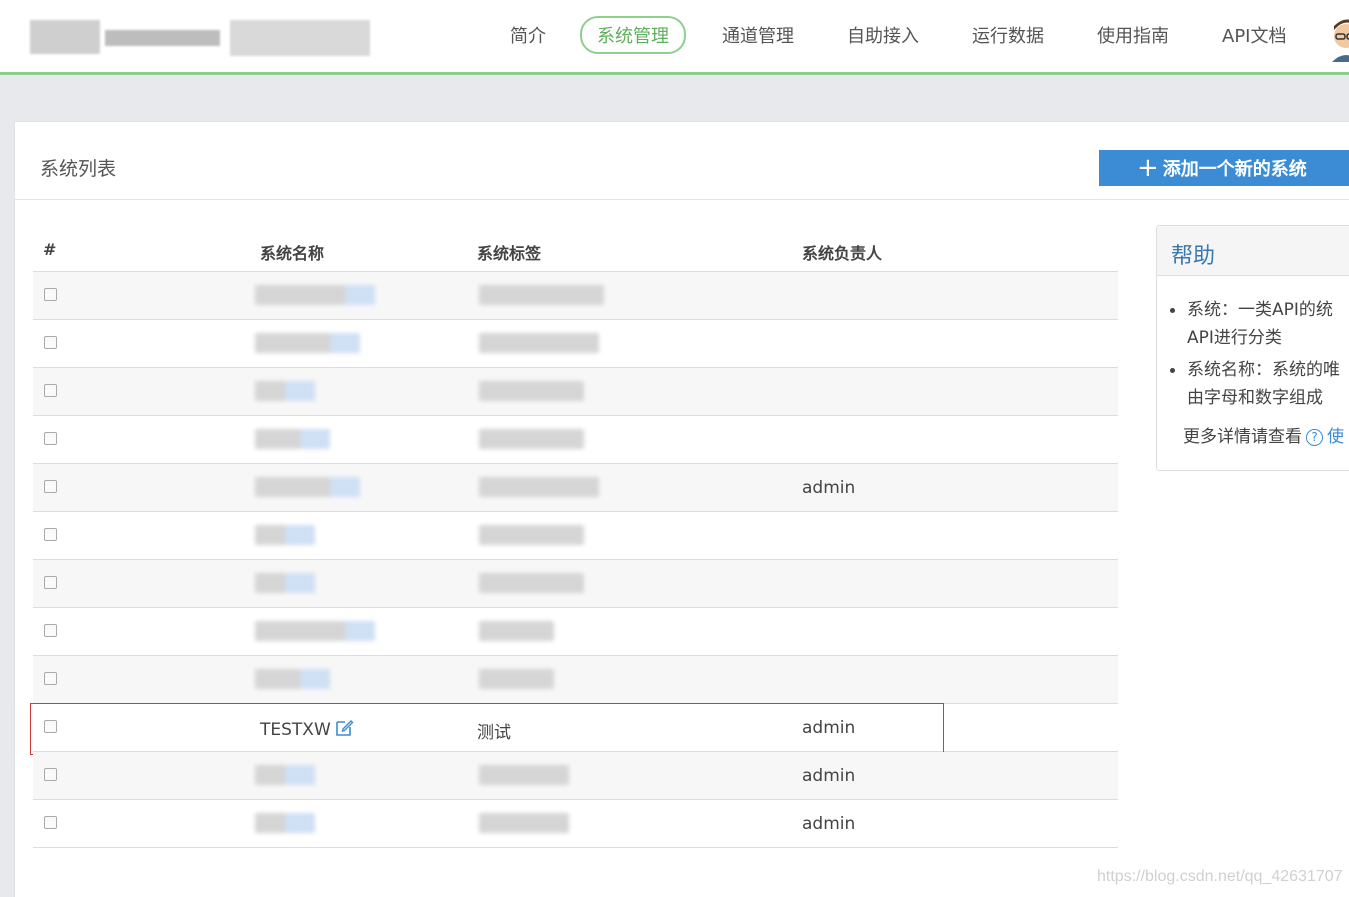 The width and height of the screenshot is (1349, 897). What do you see at coordinates (78, 169) in the screenshot?
I see `panel-title: 系统列表` at bounding box center [78, 169].